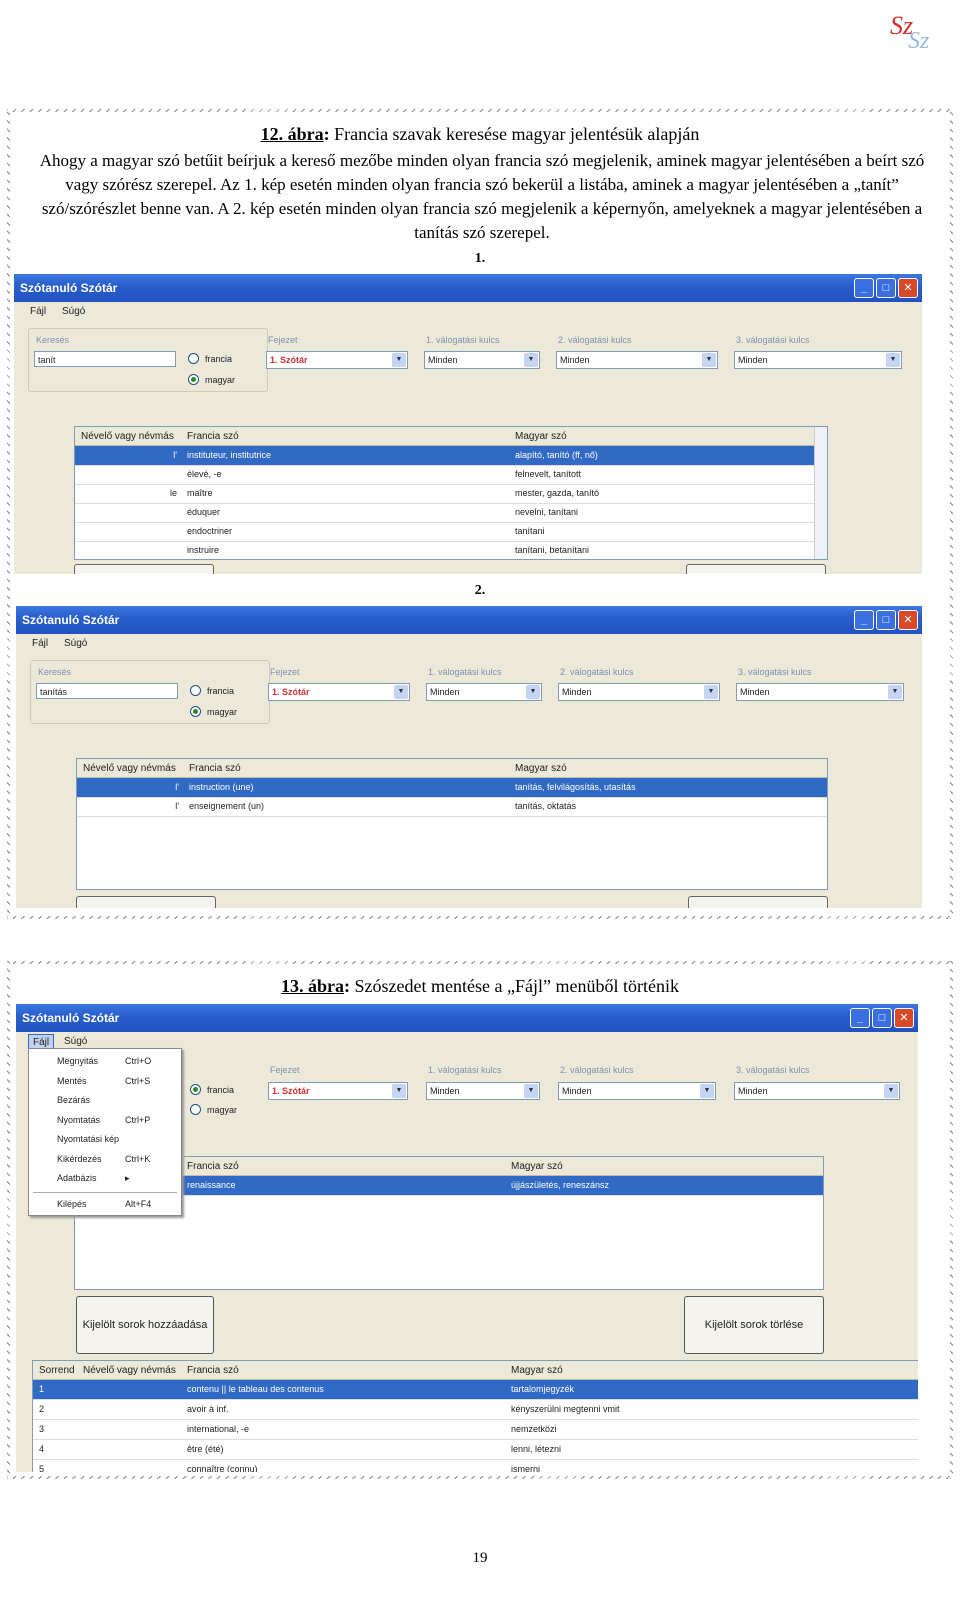 The image size is (960, 1603). Describe the element at coordinates (53, 340) in the screenshot. I see `search-label: Keresés` at that location.